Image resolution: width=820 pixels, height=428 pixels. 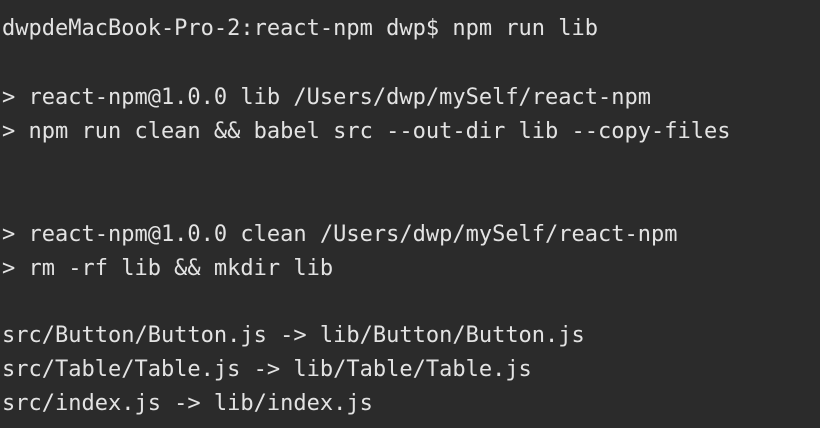 What do you see at coordinates (168, 268) in the screenshot?
I see `terminal-output-line: > rm -rf lib && mkdir lib` at bounding box center [168, 268].